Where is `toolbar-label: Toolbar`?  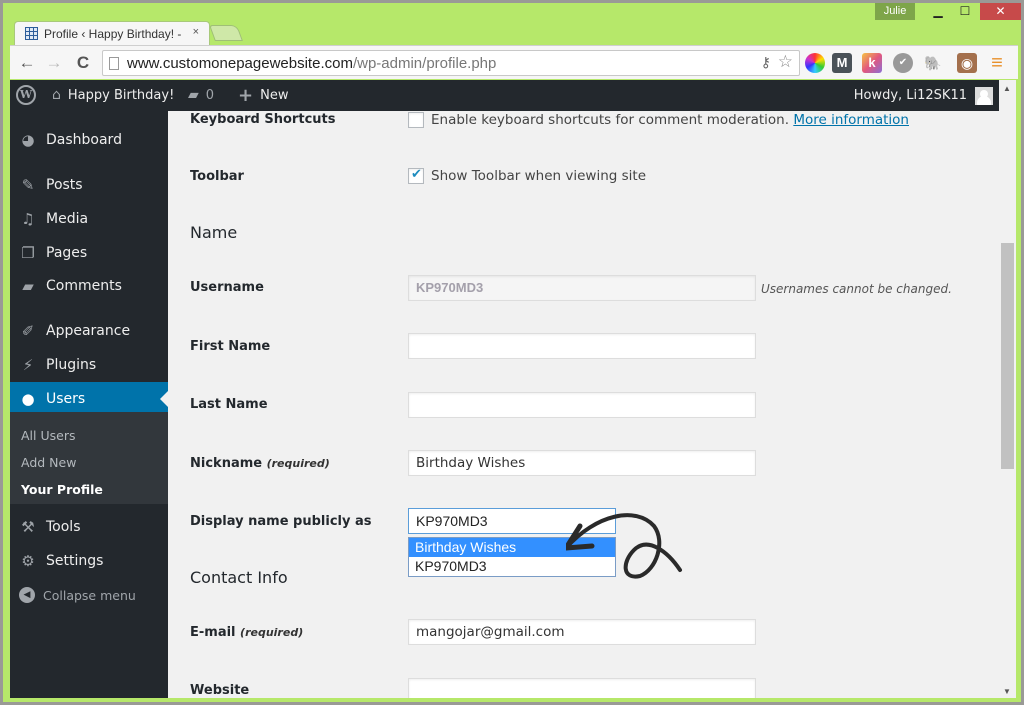
toolbar-label: Toolbar is located at coordinates (217, 176).